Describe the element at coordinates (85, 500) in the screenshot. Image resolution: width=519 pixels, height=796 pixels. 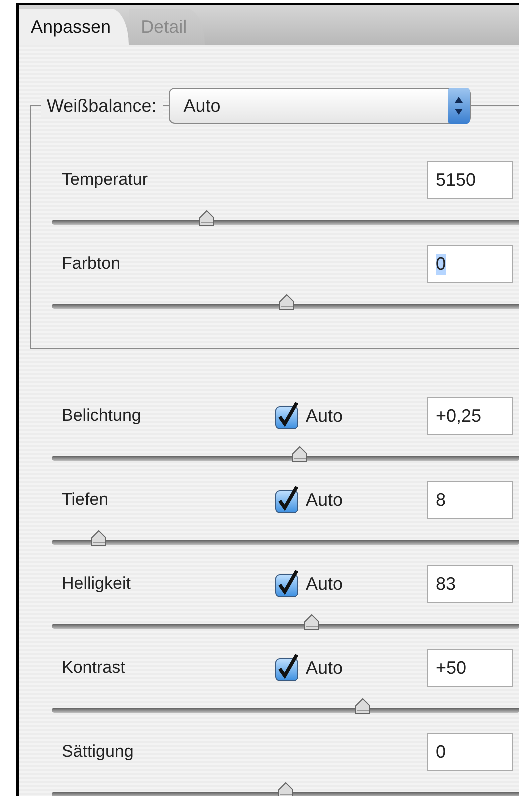
I see `slider-label: Tiefen` at that location.